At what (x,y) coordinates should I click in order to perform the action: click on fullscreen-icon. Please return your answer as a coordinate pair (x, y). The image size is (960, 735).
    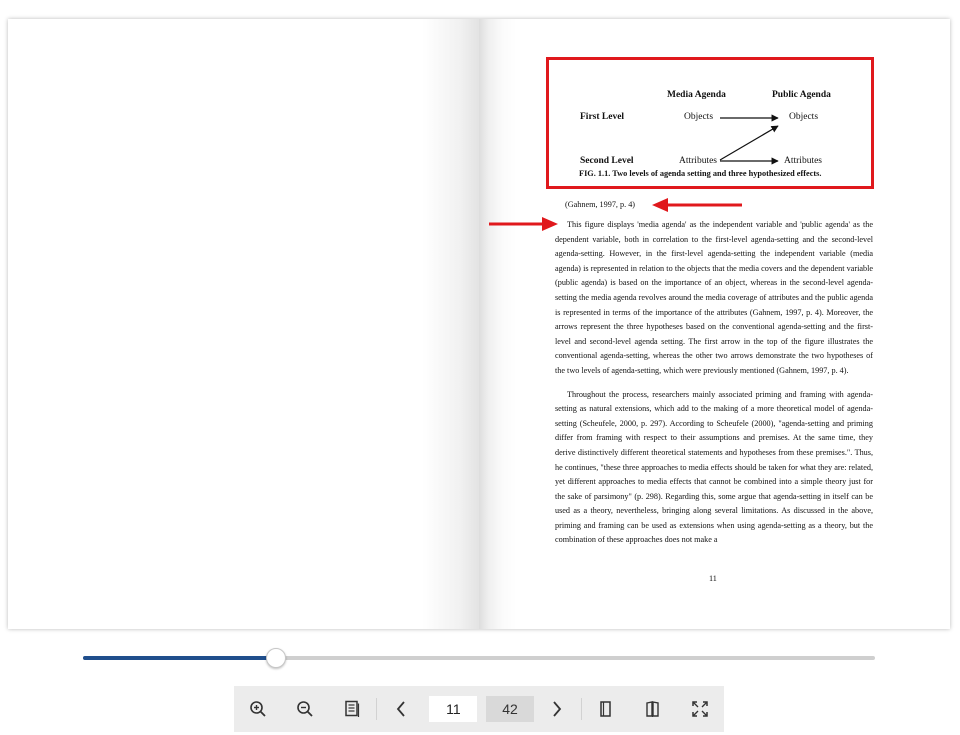
    Looking at the image, I should click on (700, 709).